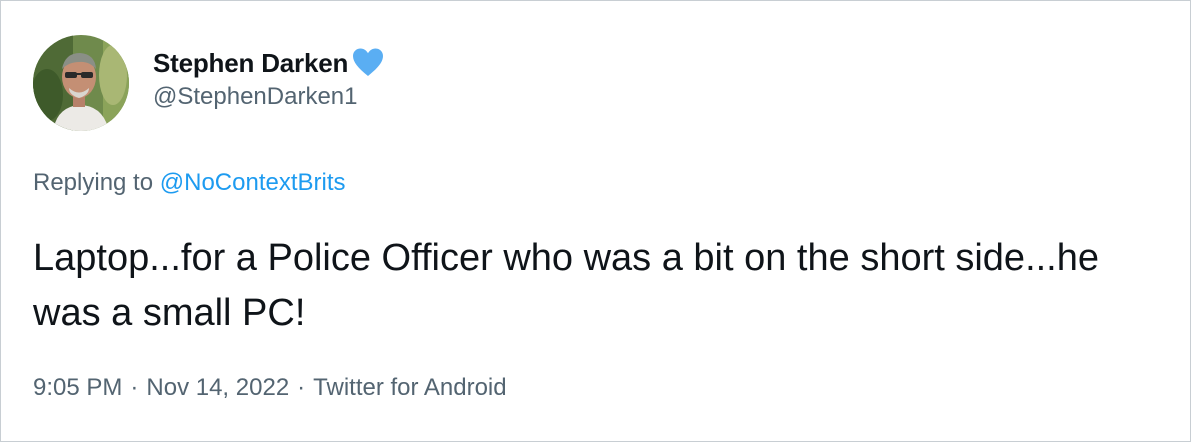  I want to click on profile-photo-icon, so click(81, 83).